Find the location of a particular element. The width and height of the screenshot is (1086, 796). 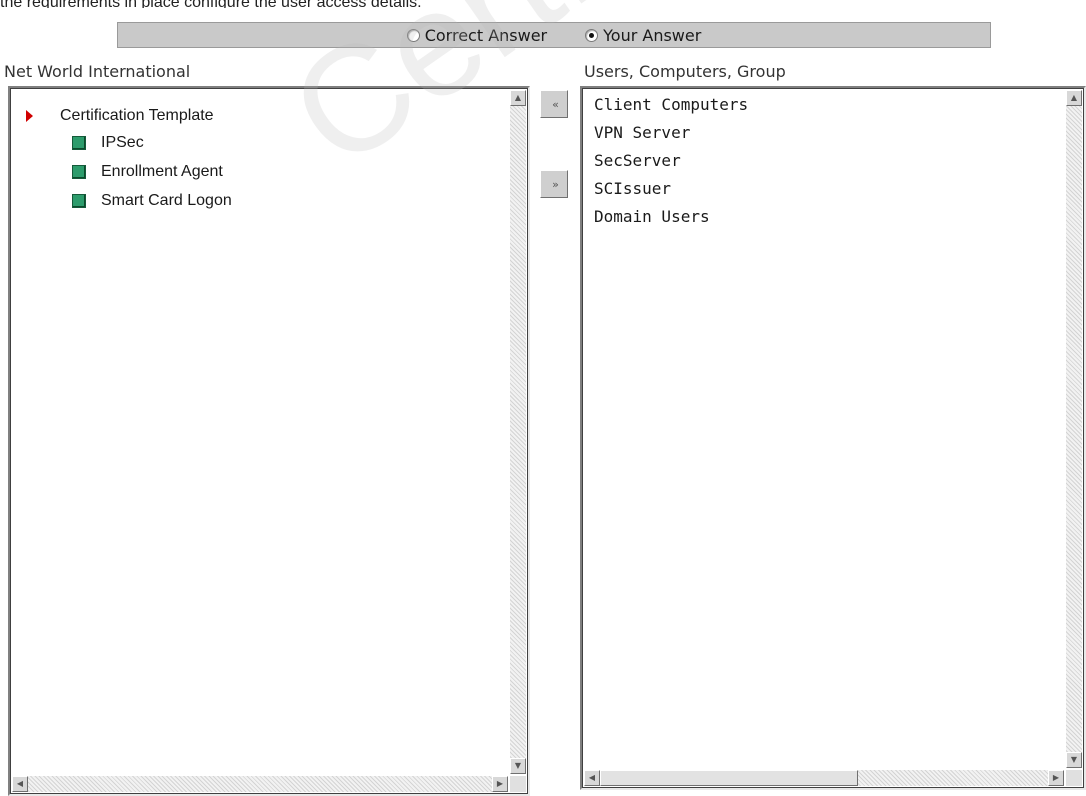

tree-item-label: Enrollment Agent is located at coordinates (162, 171).